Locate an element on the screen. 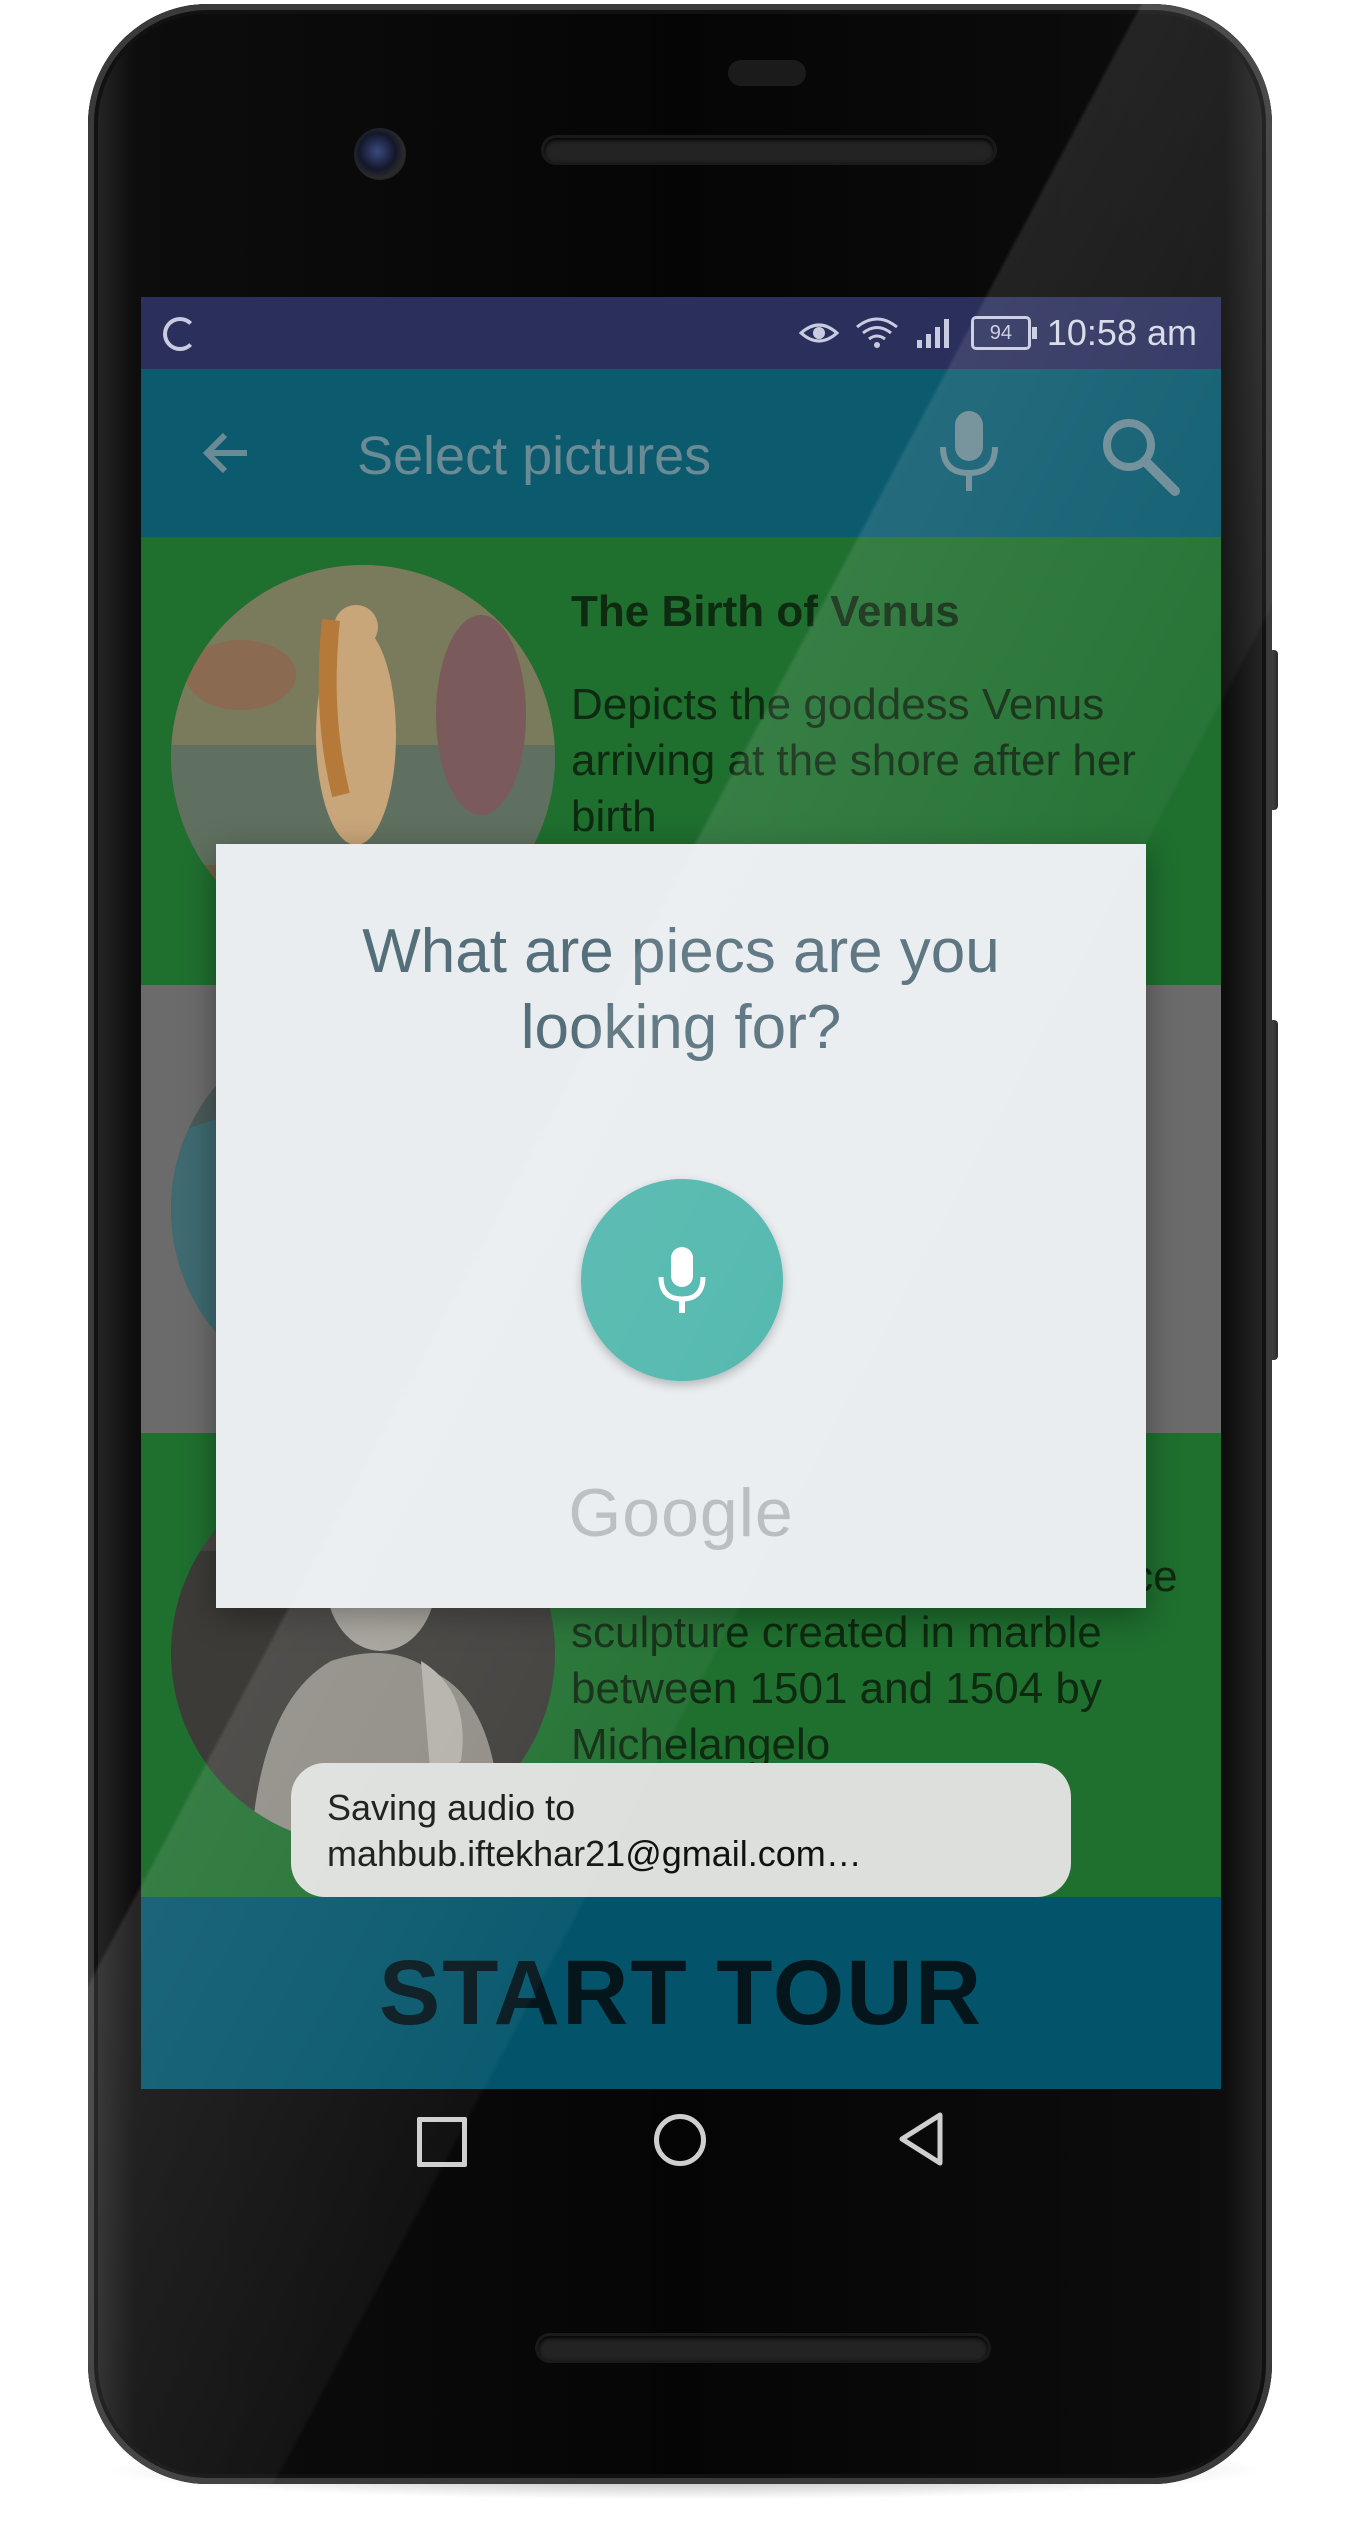 The height and width of the screenshot is (2534, 1370). navigation-bar is located at coordinates (681, 2154).